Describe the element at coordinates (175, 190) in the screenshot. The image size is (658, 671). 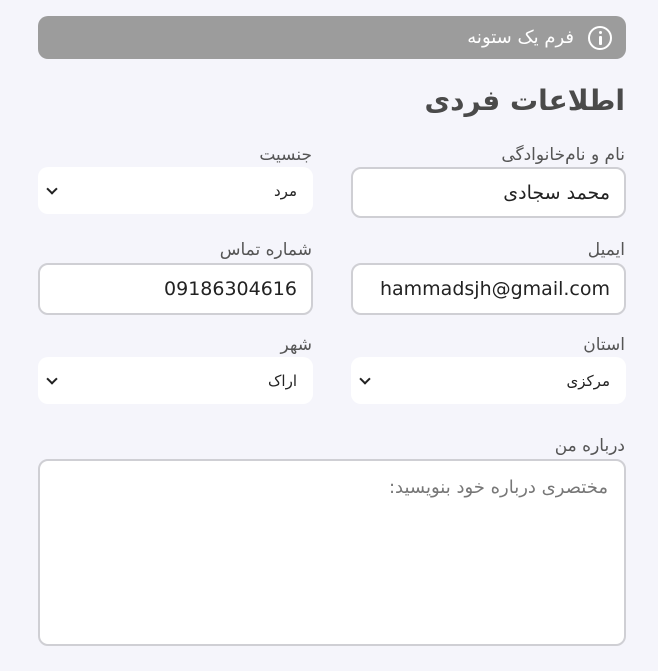
I see `gender-select: مرد` at that location.